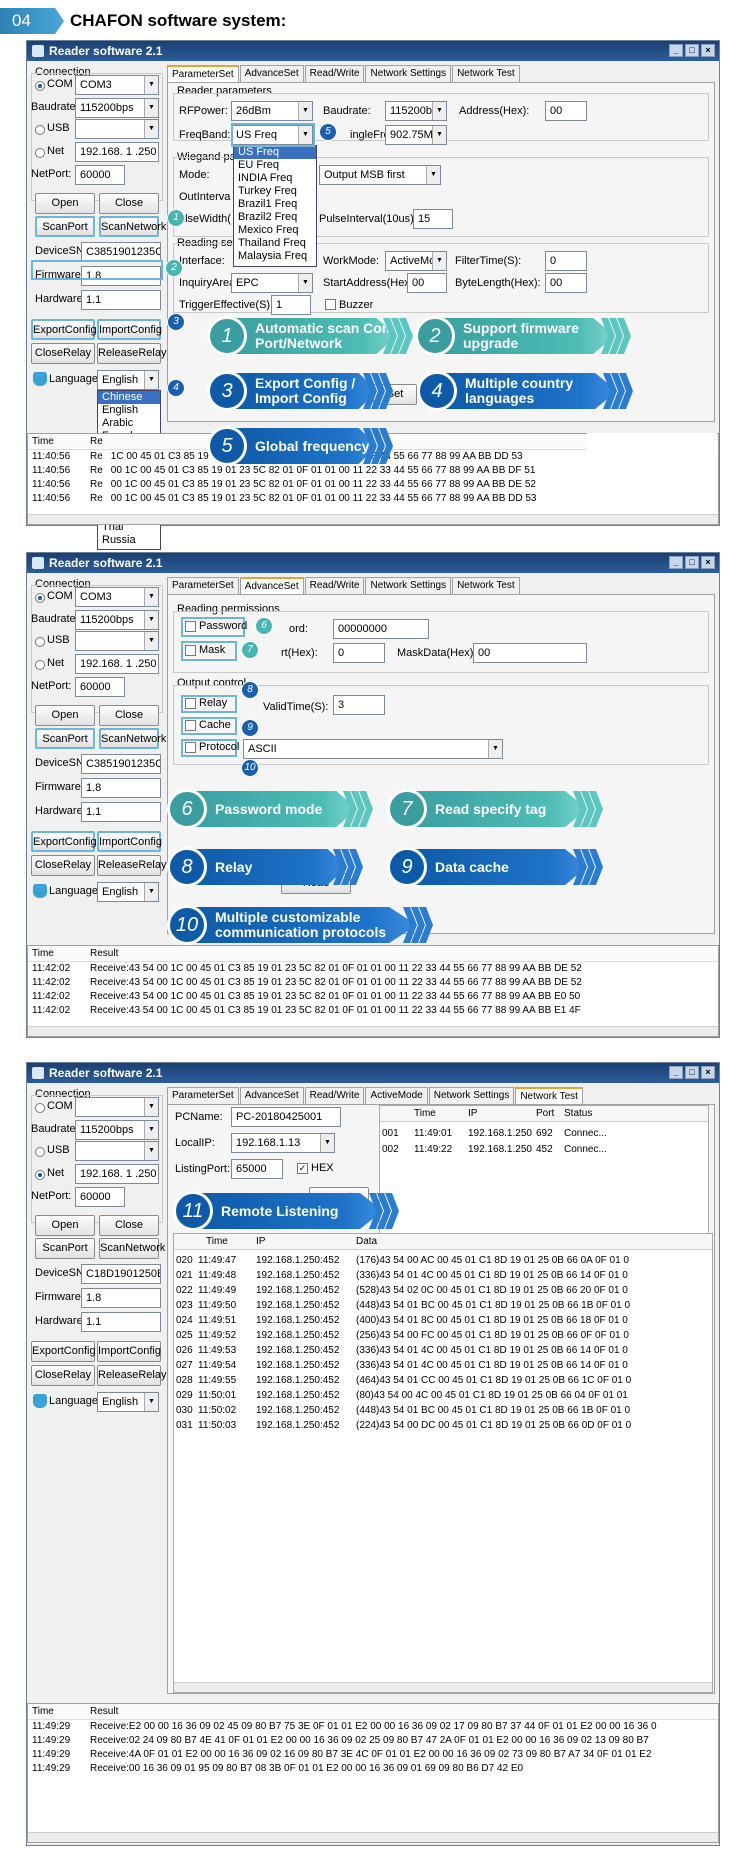  Describe the element at coordinates (286, 1117) in the screenshot. I see `pcname-input: PC-20180425001` at that location.